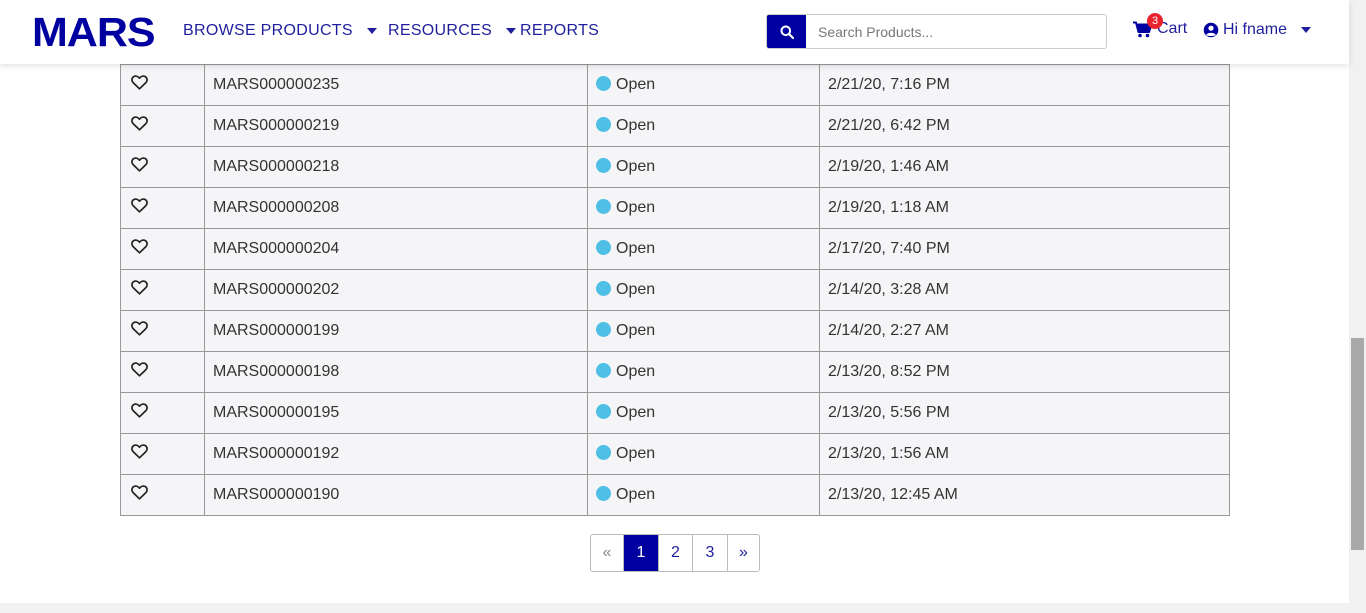  Describe the element at coordinates (1160, 25) in the screenshot. I see `cart-link: 3 Cart` at that location.